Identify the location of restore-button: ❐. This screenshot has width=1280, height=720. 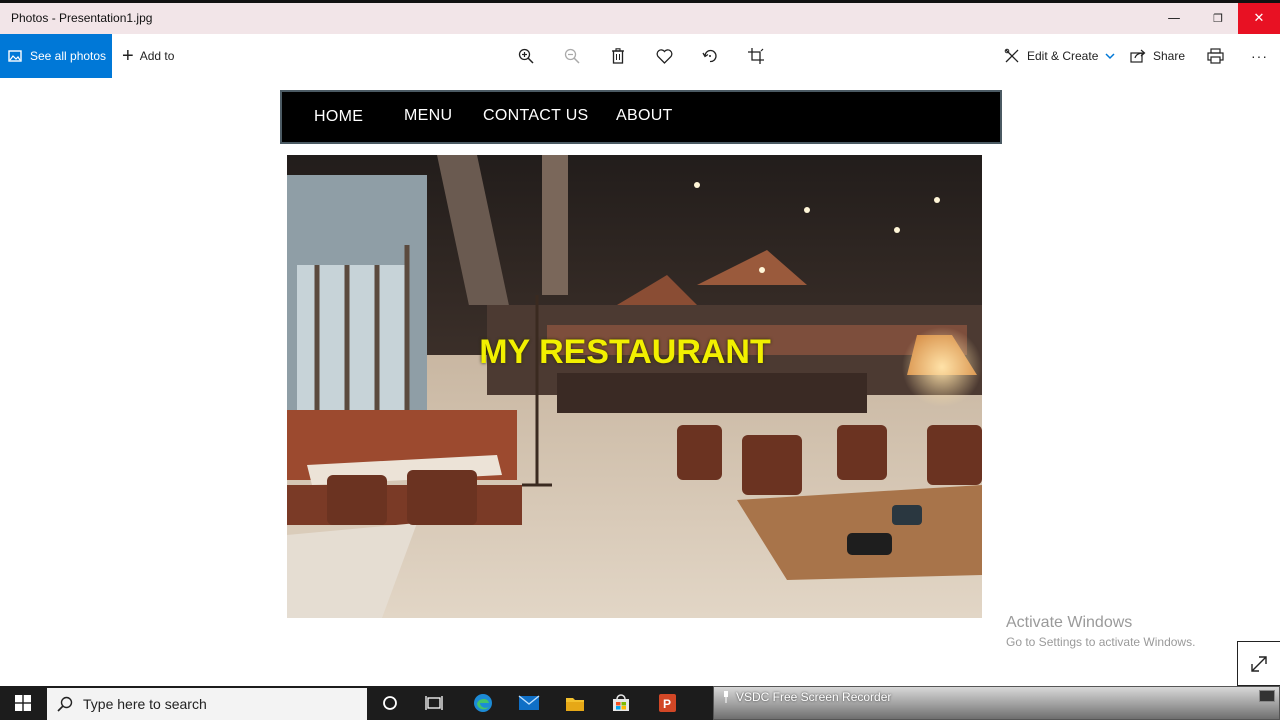
(1218, 18).